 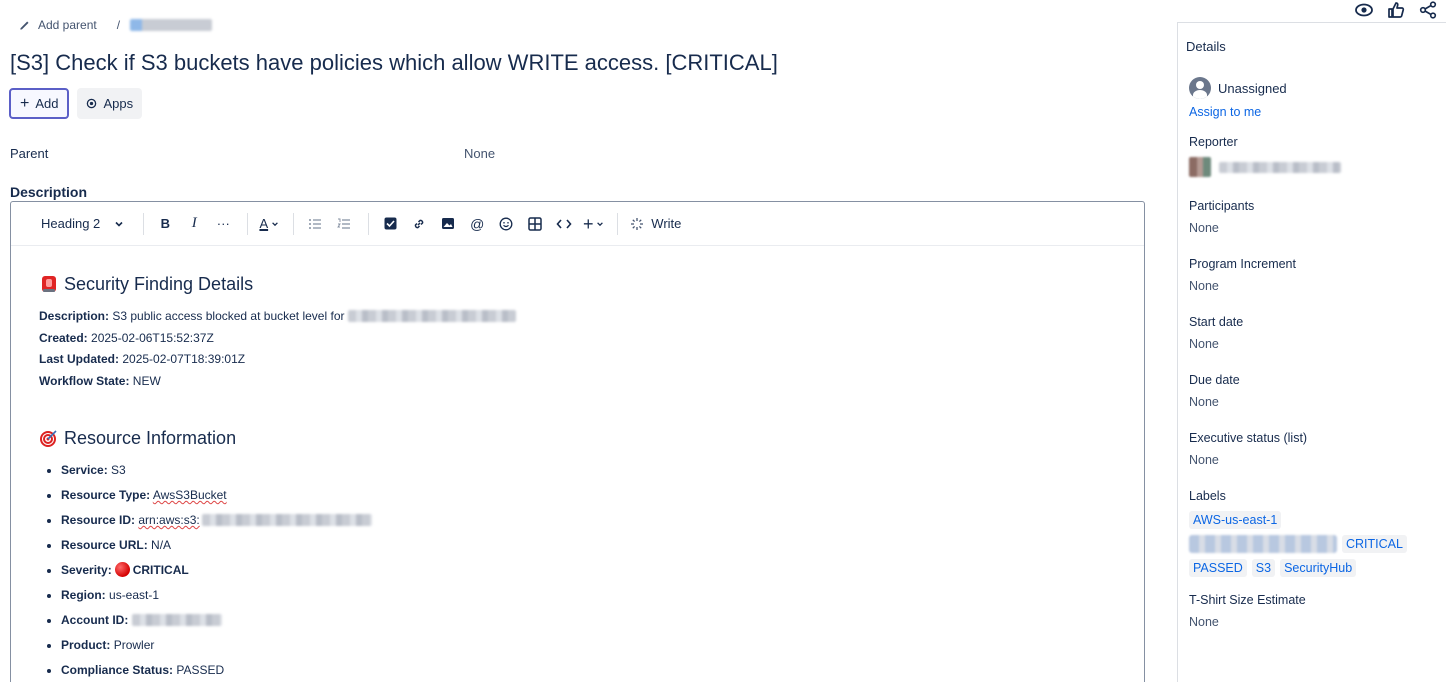 What do you see at coordinates (1428, 10) in the screenshot?
I see `share-icon` at bounding box center [1428, 10].